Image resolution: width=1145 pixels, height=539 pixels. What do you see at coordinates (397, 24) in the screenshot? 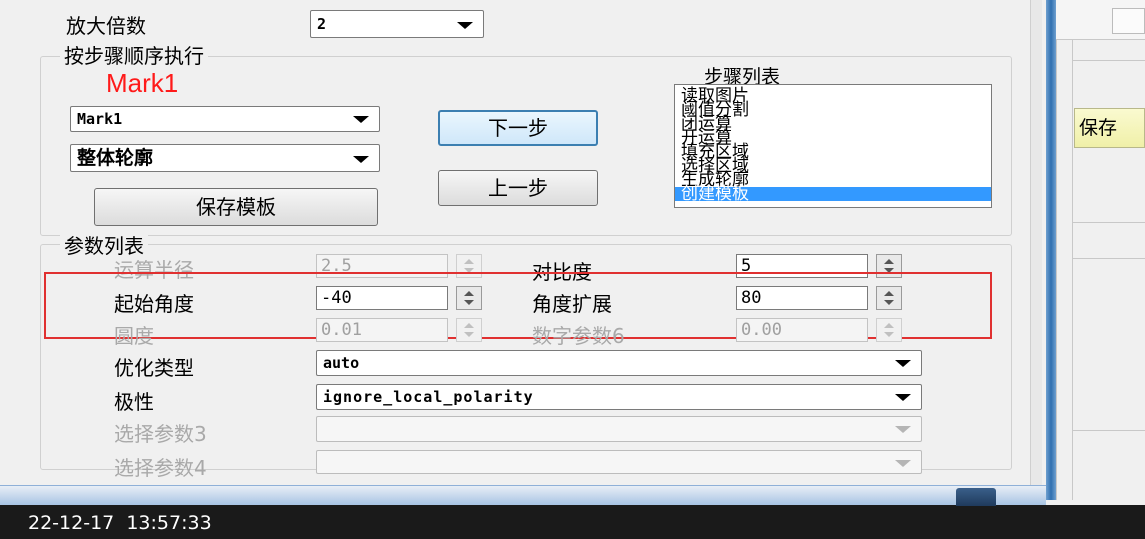
I see `magnification-select: 2` at bounding box center [397, 24].